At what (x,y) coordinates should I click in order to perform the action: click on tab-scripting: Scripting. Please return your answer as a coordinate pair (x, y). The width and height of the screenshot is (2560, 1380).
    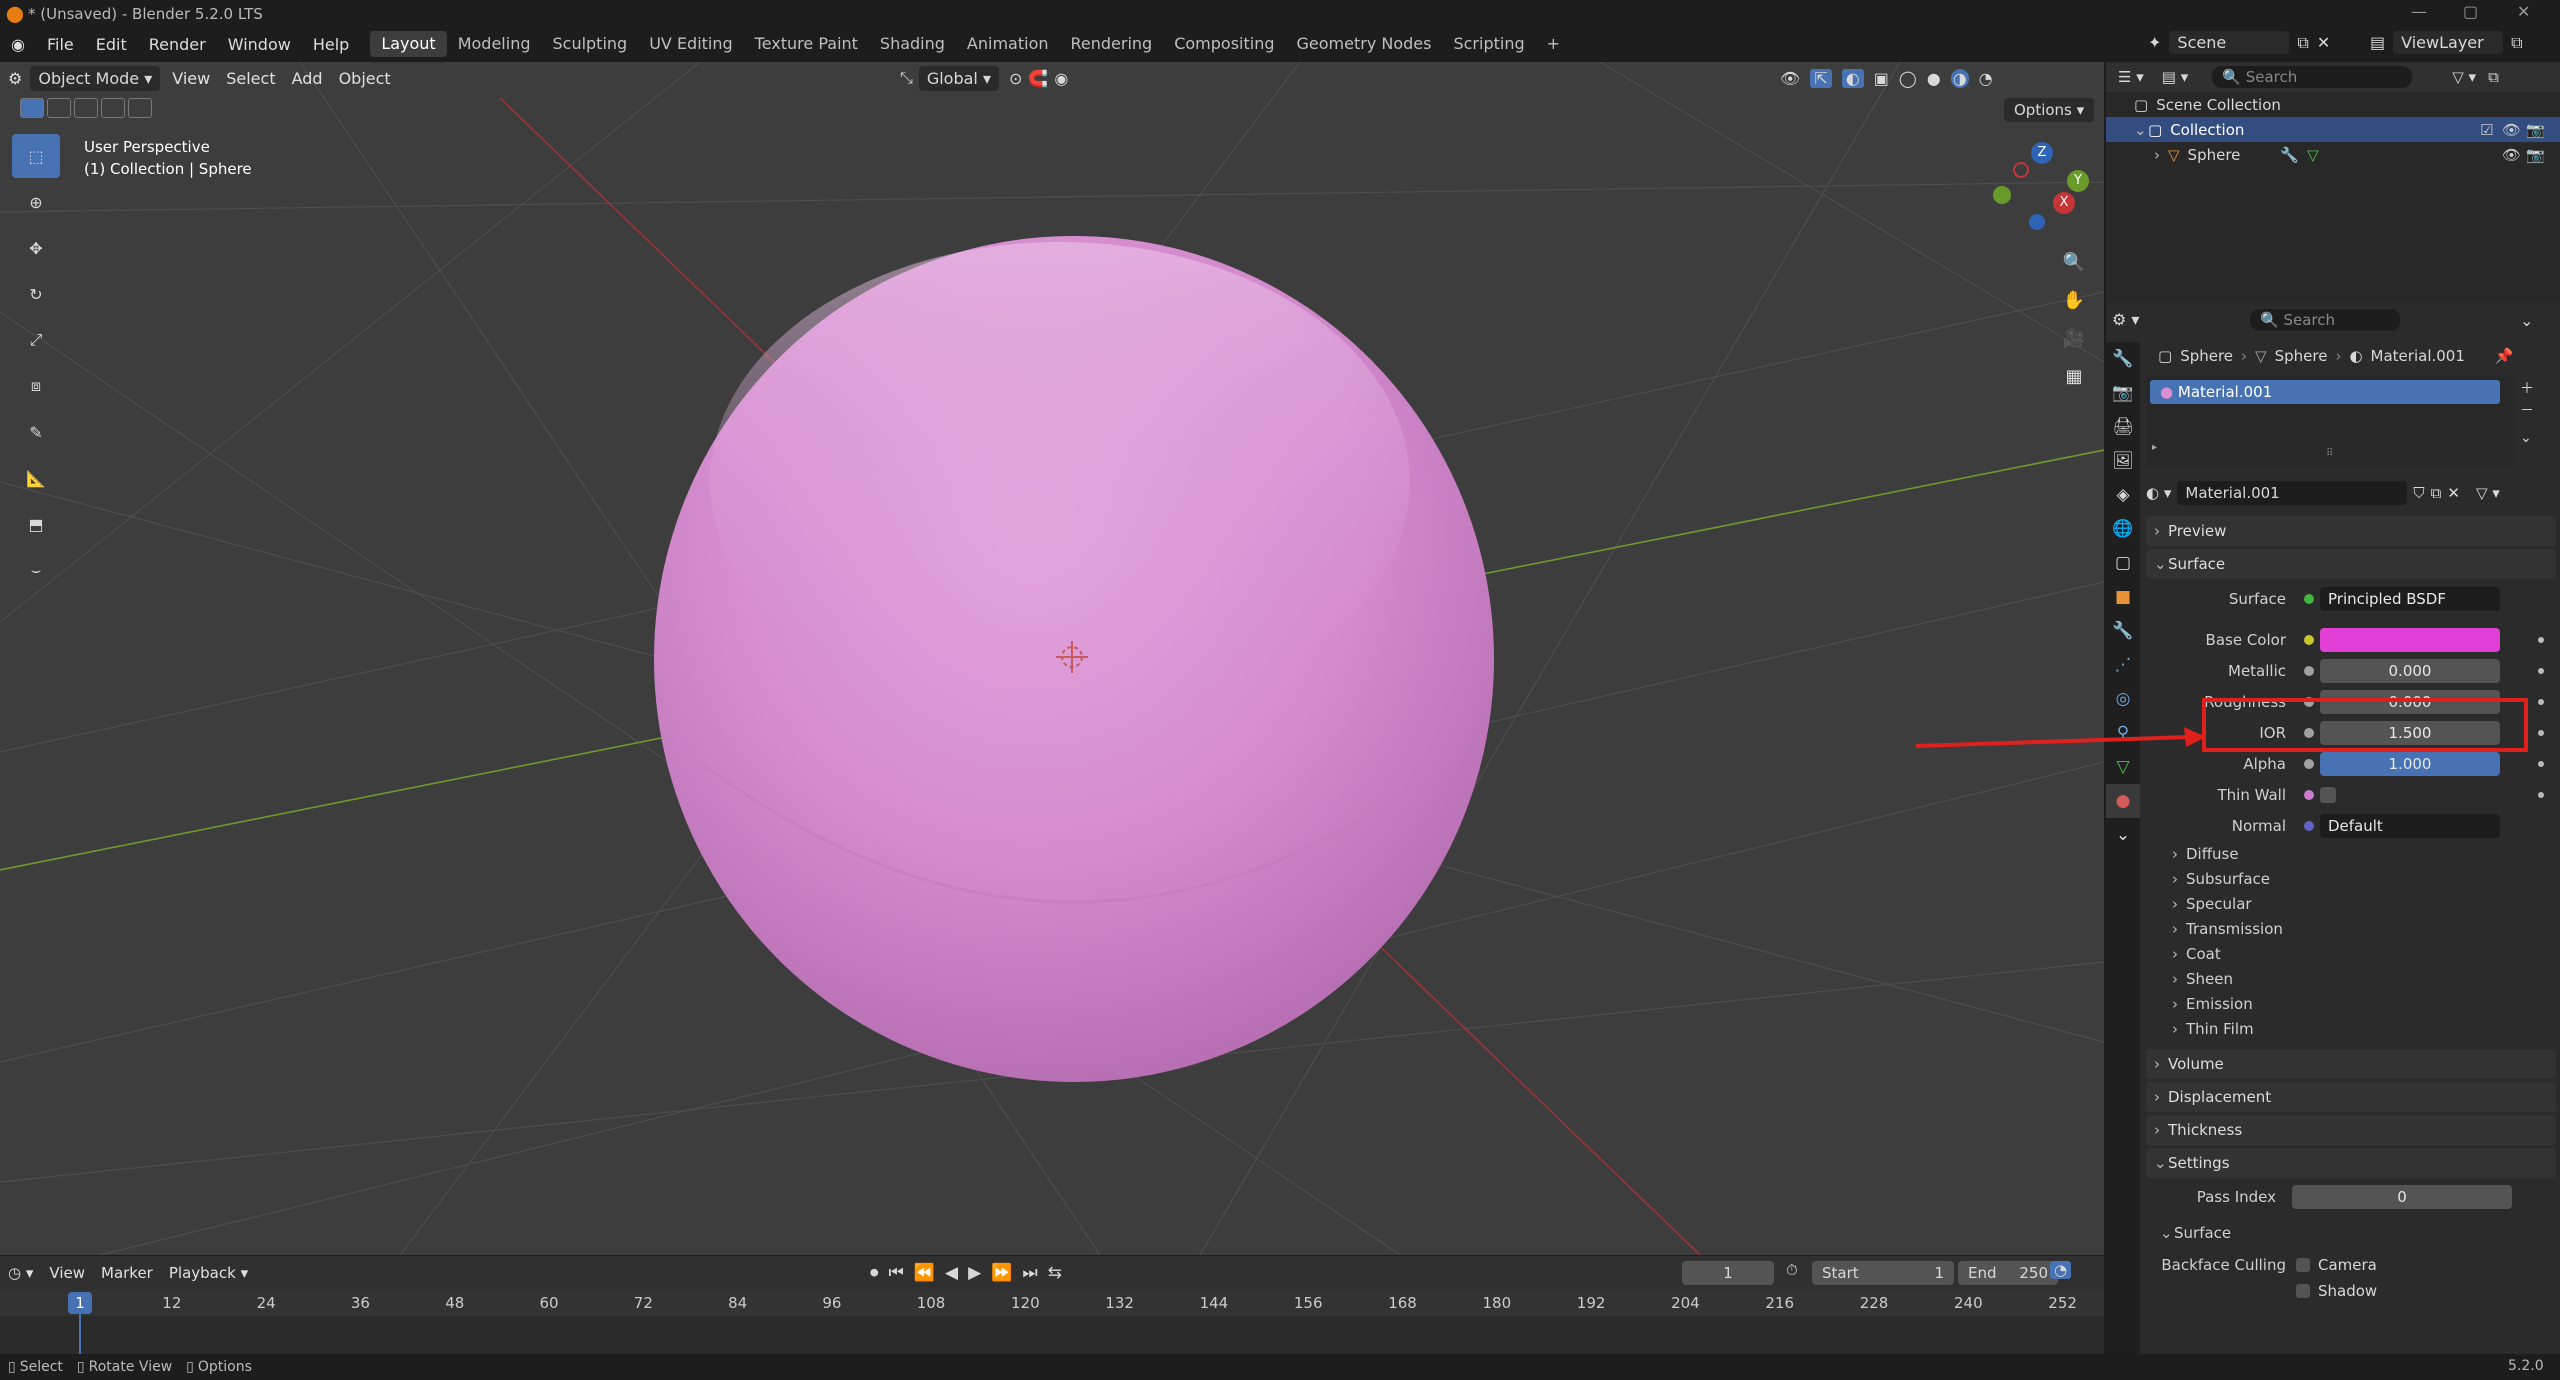
    Looking at the image, I should click on (1488, 44).